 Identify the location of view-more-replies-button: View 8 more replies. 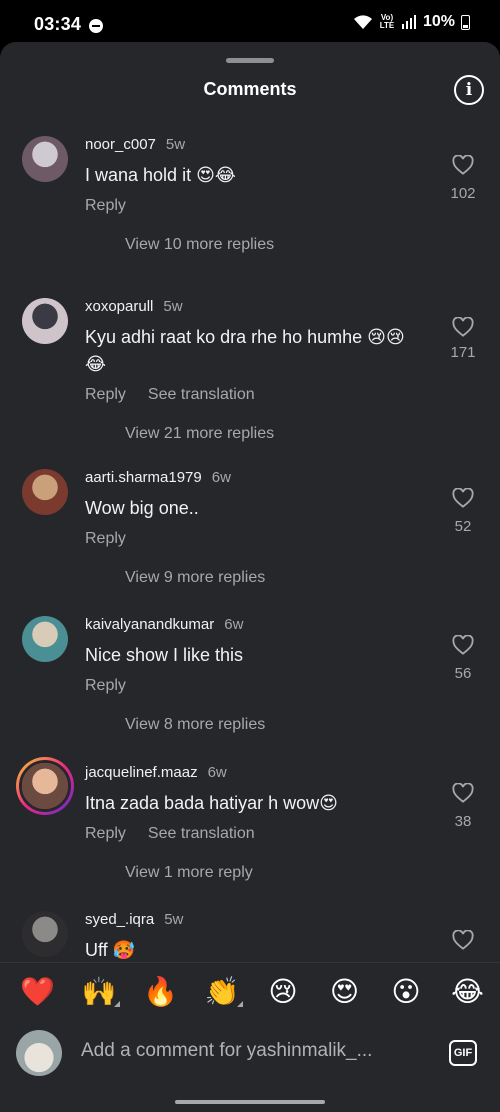
(195, 725).